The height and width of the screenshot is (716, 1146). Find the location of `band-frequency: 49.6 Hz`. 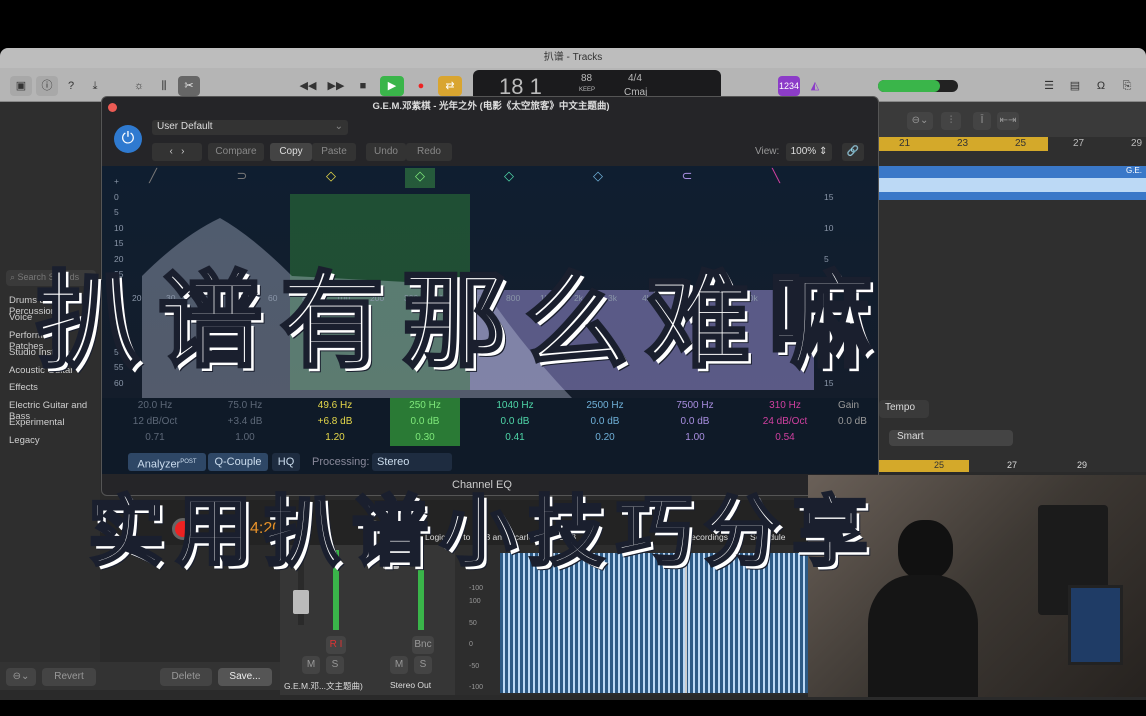

band-frequency: 49.6 Hz is located at coordinates (335, 406).